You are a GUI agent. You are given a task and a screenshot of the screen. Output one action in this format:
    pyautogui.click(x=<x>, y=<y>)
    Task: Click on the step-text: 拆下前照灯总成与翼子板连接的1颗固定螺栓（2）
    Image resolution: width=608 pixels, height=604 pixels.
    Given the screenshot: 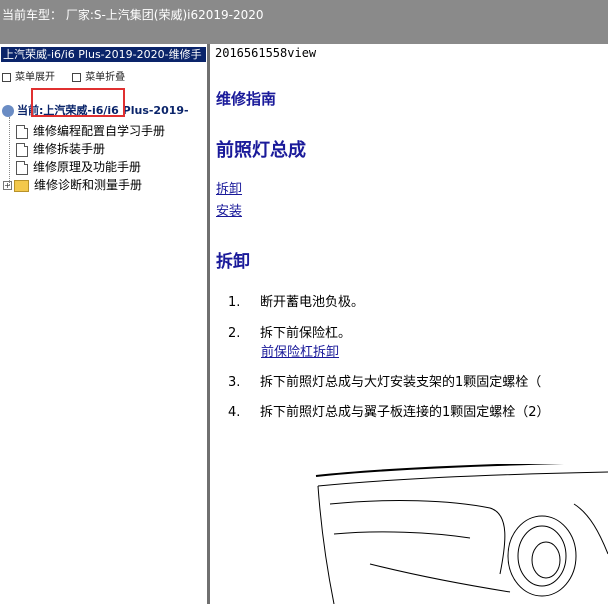 What is the action you would take?
    pyautogui.click(x=405, y=412)
    